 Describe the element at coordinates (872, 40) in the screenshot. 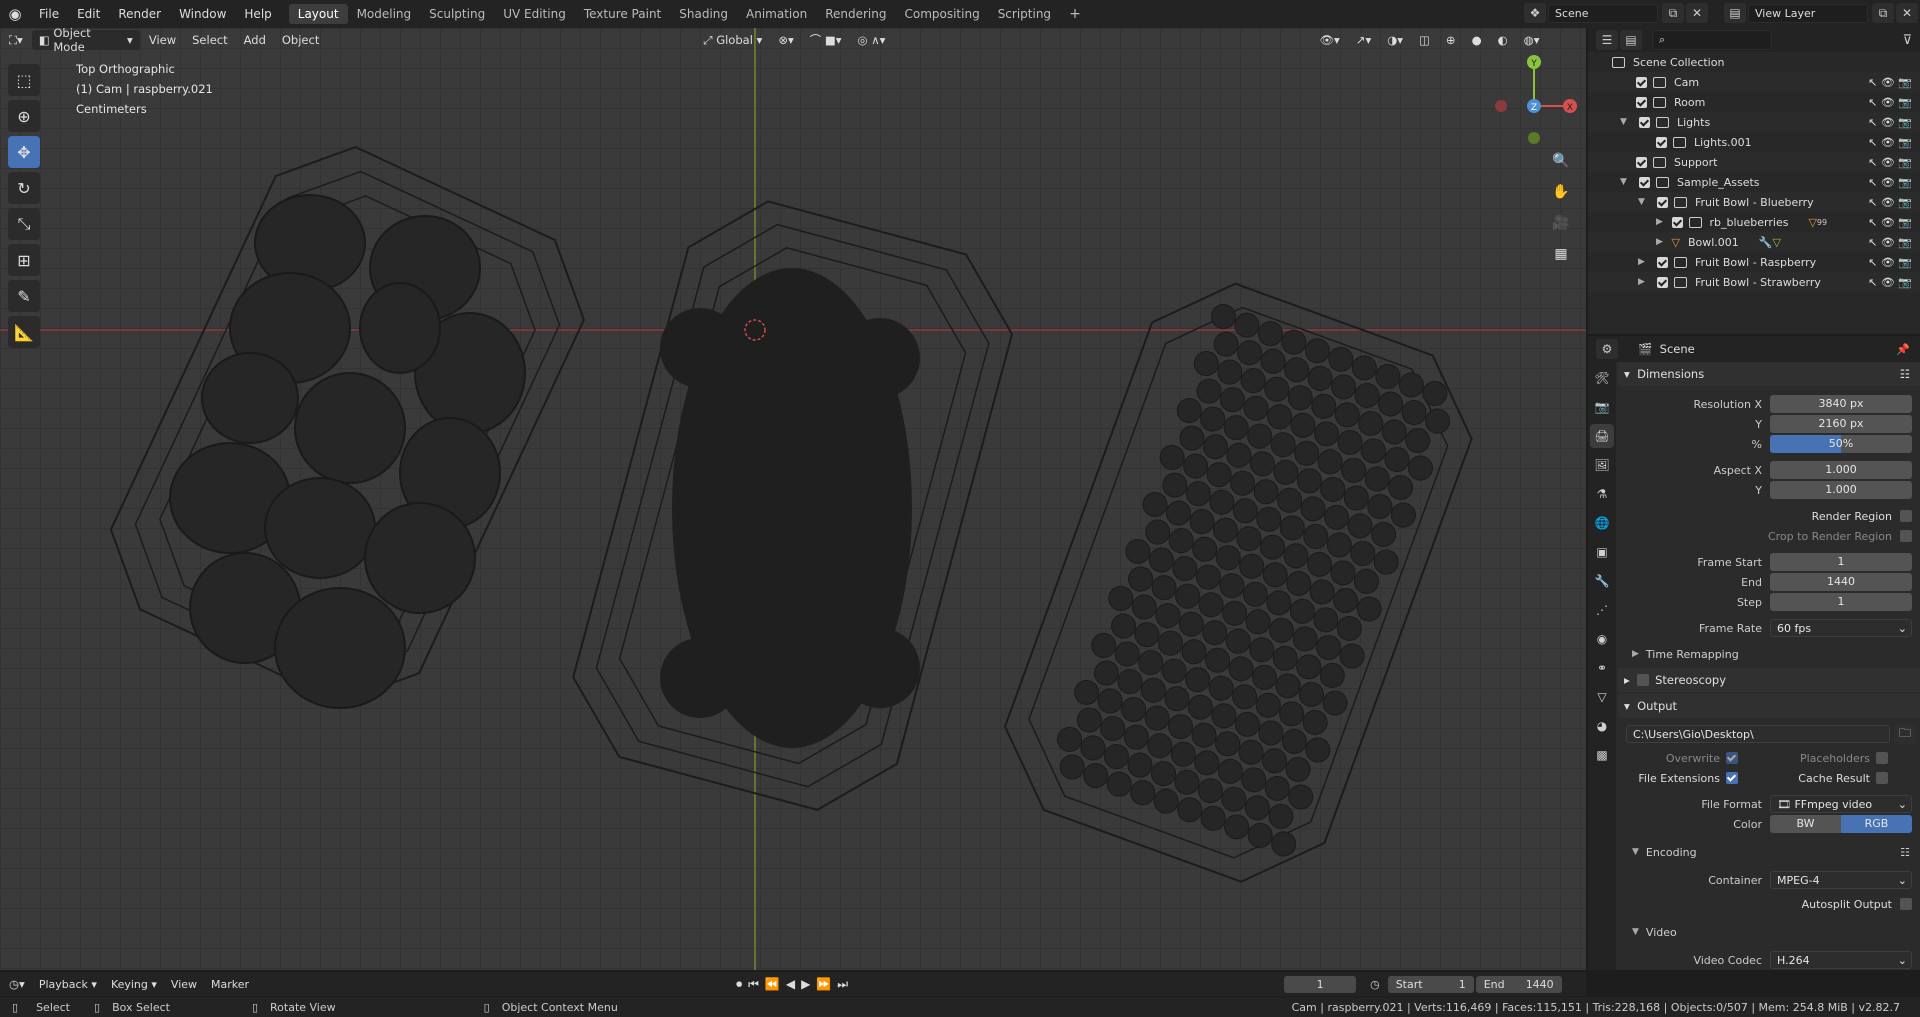

I see `proportional-edit-icon: ◎ ∧▾` at that location.